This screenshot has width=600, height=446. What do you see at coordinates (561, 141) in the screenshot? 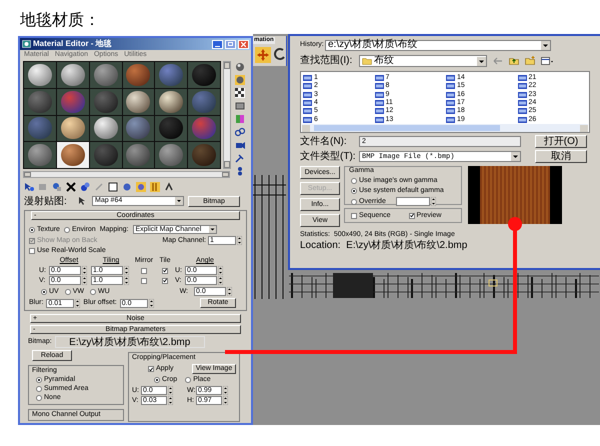
I see `button: 打开(O)` at bounding box center [561, 141].